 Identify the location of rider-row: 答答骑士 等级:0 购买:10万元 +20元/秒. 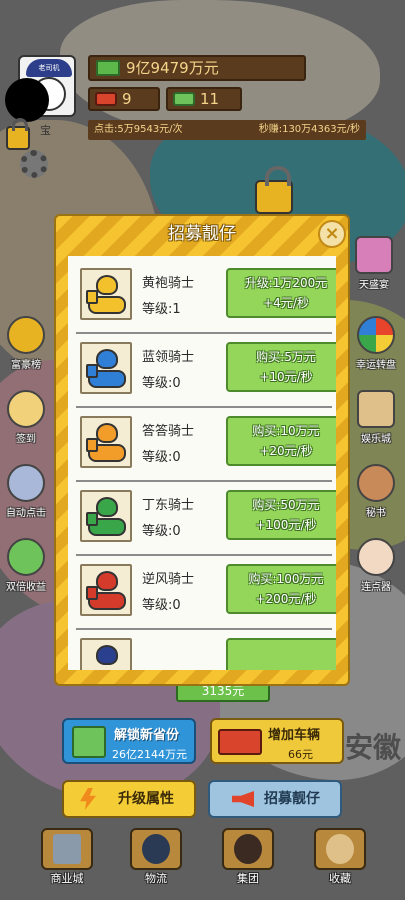
(206, 445).